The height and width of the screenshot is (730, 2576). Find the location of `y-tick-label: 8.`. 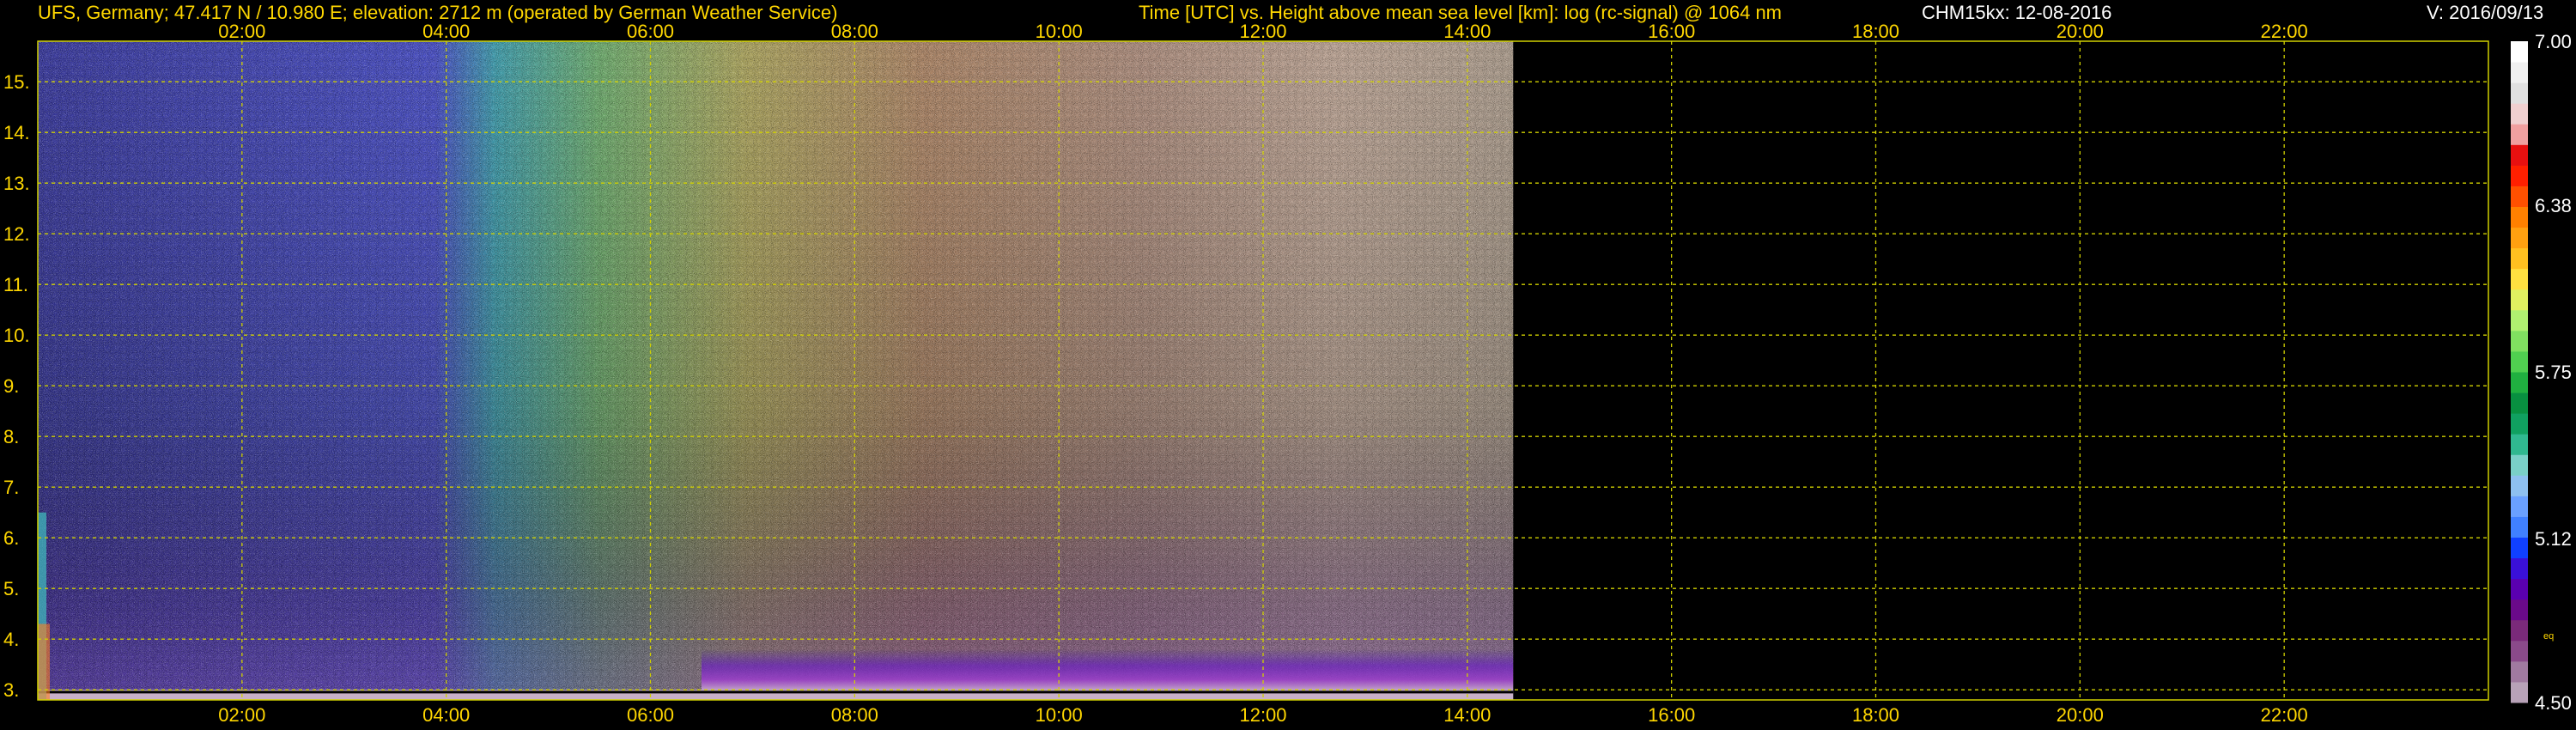

y-tick-label: 8. is located at coordinates (11, 436).